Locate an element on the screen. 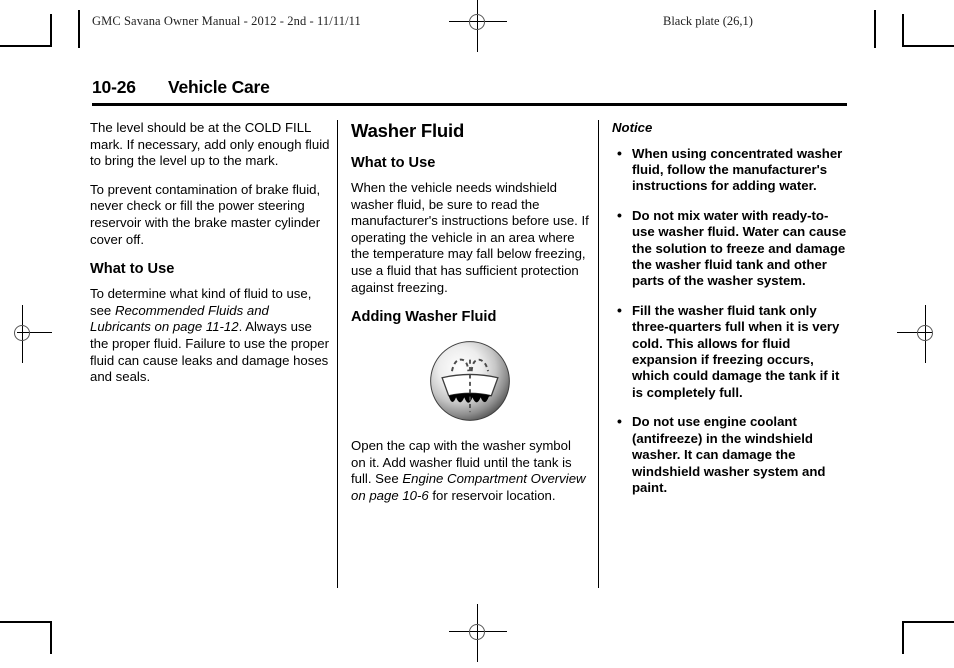 The height and width of the screenshot is (668, 954). text-run: for reservoir location. is located at coordinates (492, 495).